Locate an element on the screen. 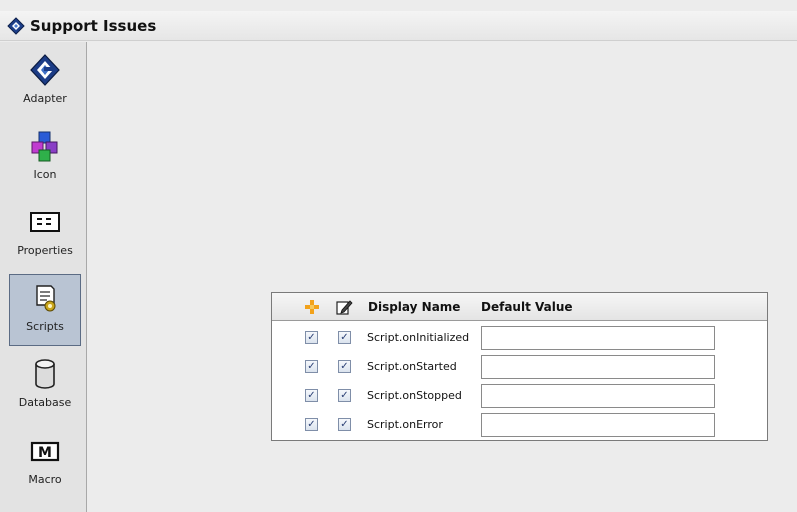  sidebar-item-label: Scripts is located at coordinates (45, 326).